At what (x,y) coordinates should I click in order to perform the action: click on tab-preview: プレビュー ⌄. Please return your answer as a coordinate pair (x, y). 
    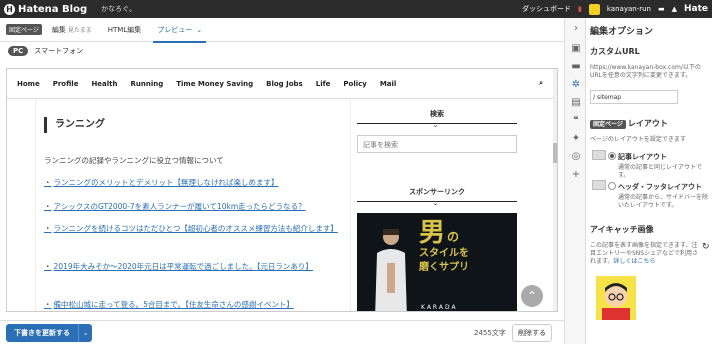
    Looking at the image, I should click on (179, 30).